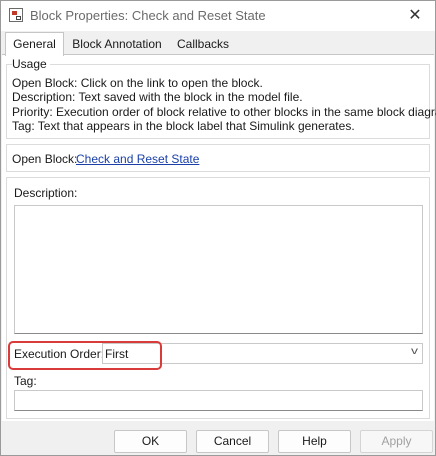 The image size is (436, 456). I want to click on execution-order-highlight, so click(85, 355).